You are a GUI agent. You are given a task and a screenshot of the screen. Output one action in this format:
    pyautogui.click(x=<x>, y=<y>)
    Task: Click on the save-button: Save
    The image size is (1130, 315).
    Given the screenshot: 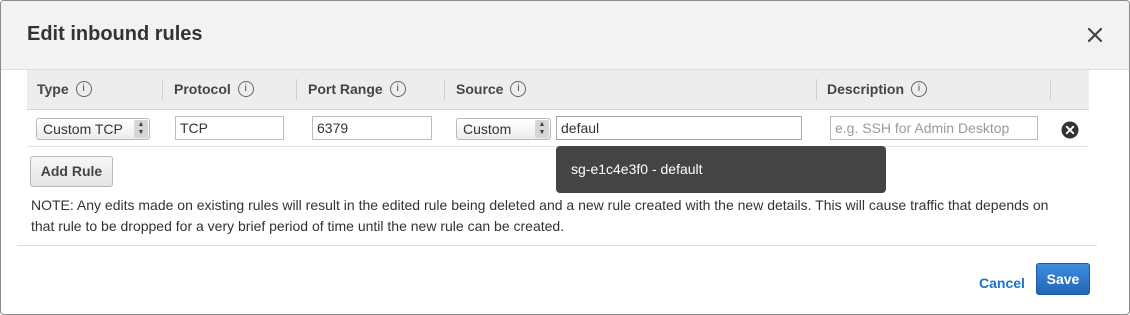 What is the action you would take?
    pyautogui.click(x=1063, y=279)
    